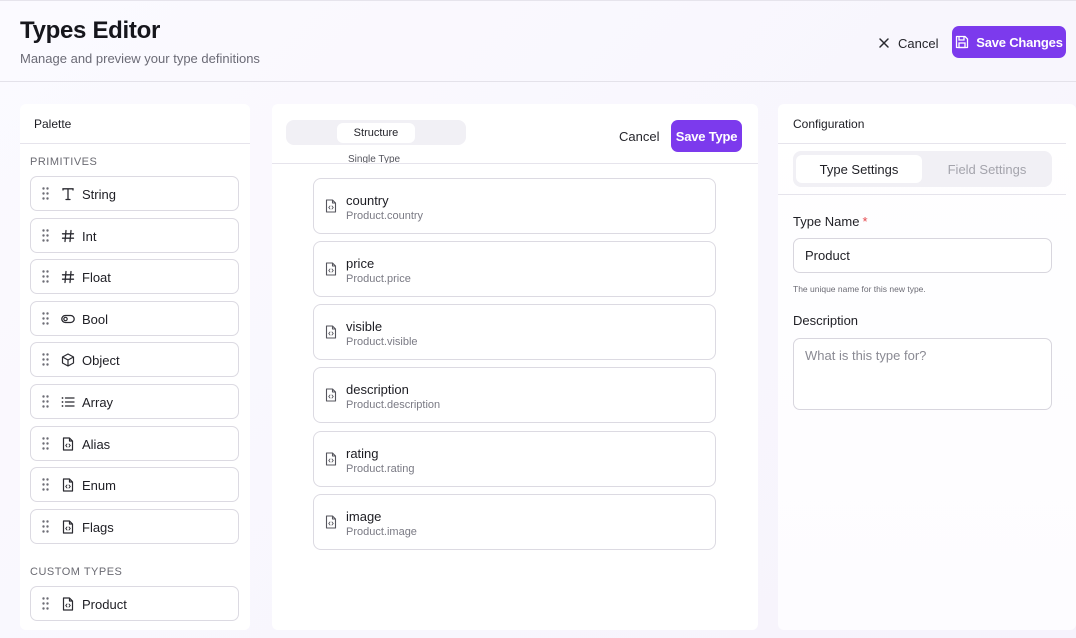  Describe the element at coordinates (364, 516) in the screenshot. I see `field-name: image` at that location.